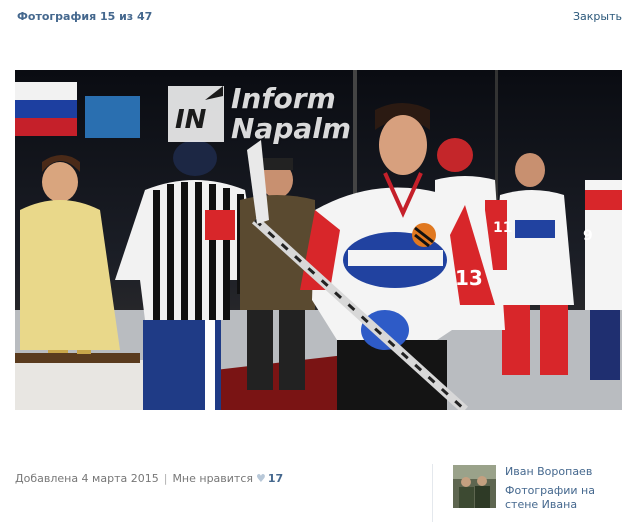  Describe the element at coordinates (320, 18) in the screenshot. I see `photo-viewer-header: Фотография 15 из 47 Закрыть` at that location.